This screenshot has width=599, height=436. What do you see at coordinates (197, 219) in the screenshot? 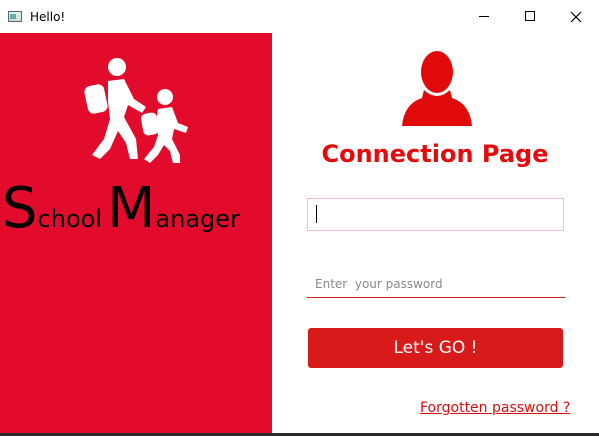
I see `manager-rest: anager` at bounding box center [197, 219].